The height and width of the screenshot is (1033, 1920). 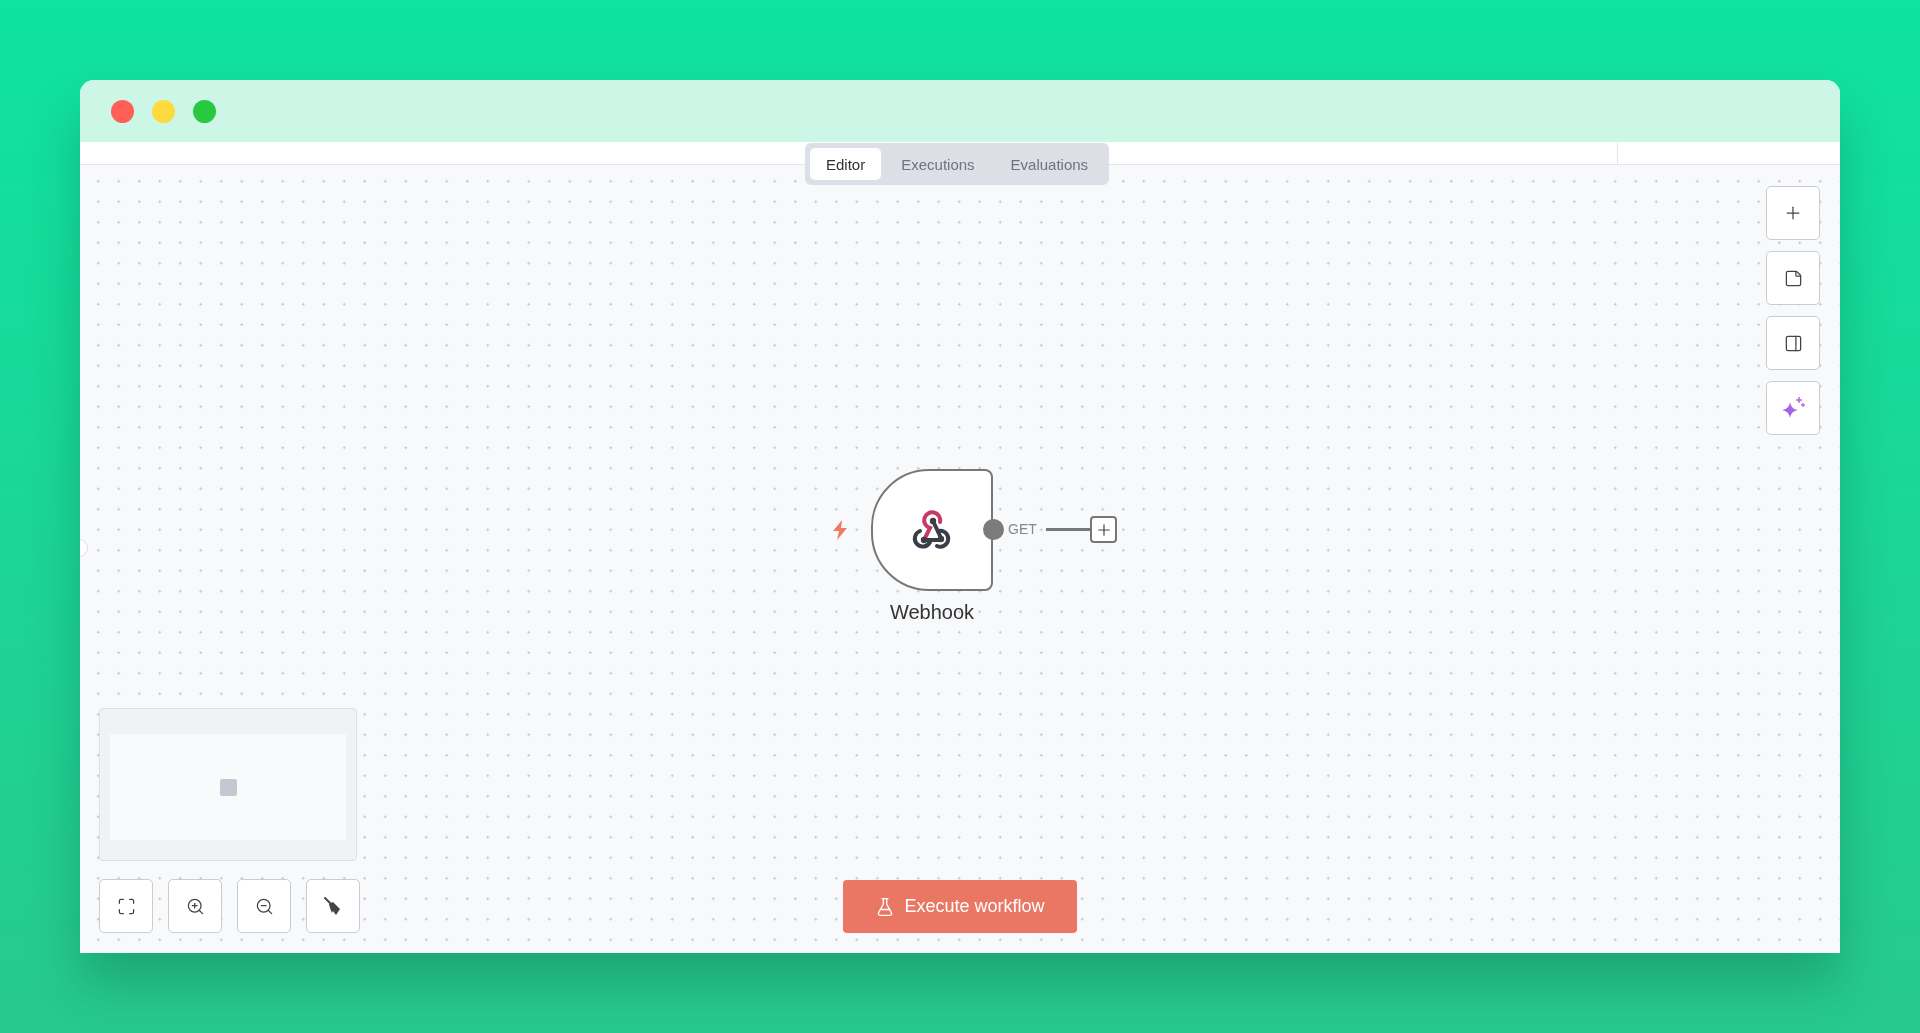 I want to click on webhook-node, so click(x=932, y=530).